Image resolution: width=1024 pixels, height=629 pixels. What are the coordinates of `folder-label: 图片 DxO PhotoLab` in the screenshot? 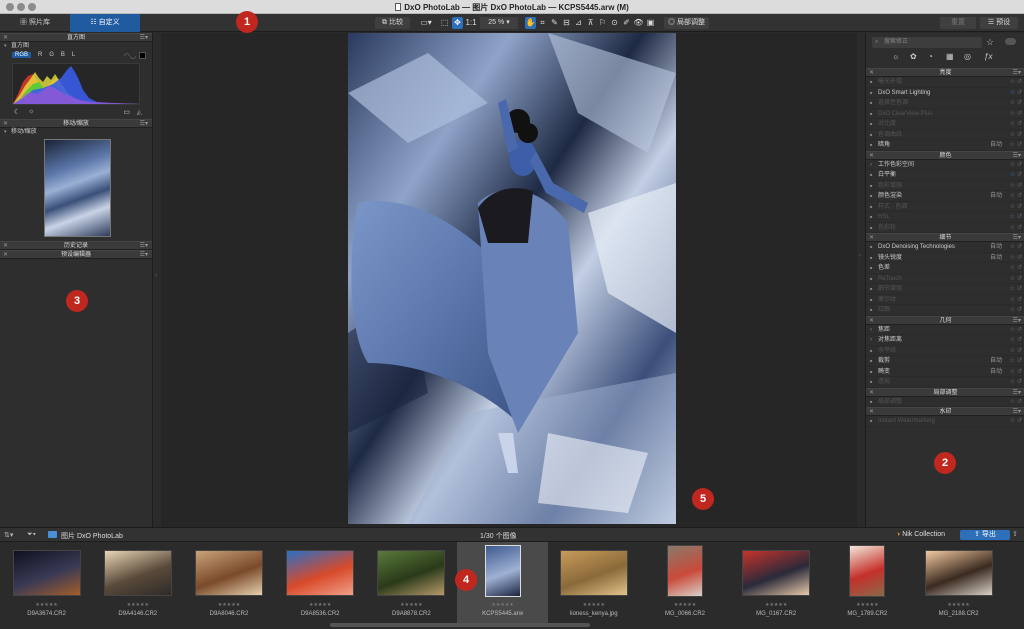 It's located at (92, 536).